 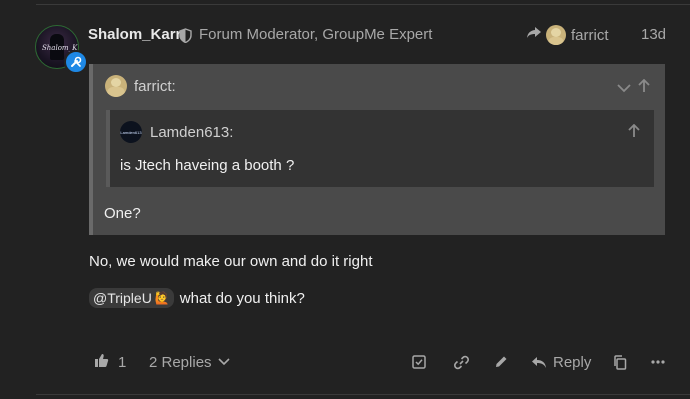 What do you see at coordinates (185, 38) in the screenshot?
I see `shield-icon` at bounding box center [185, 38].